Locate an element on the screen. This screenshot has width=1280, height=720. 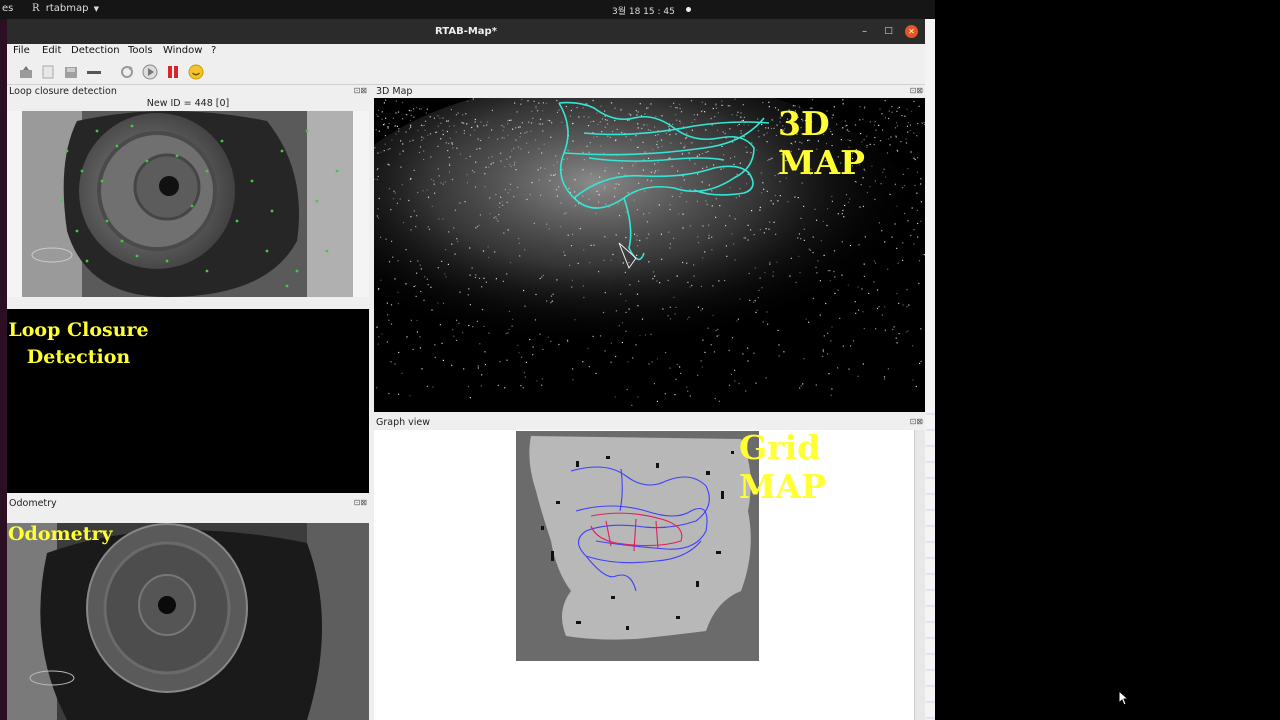
map3d-overlay: 3D MAP is located at coordinates (821, 143).